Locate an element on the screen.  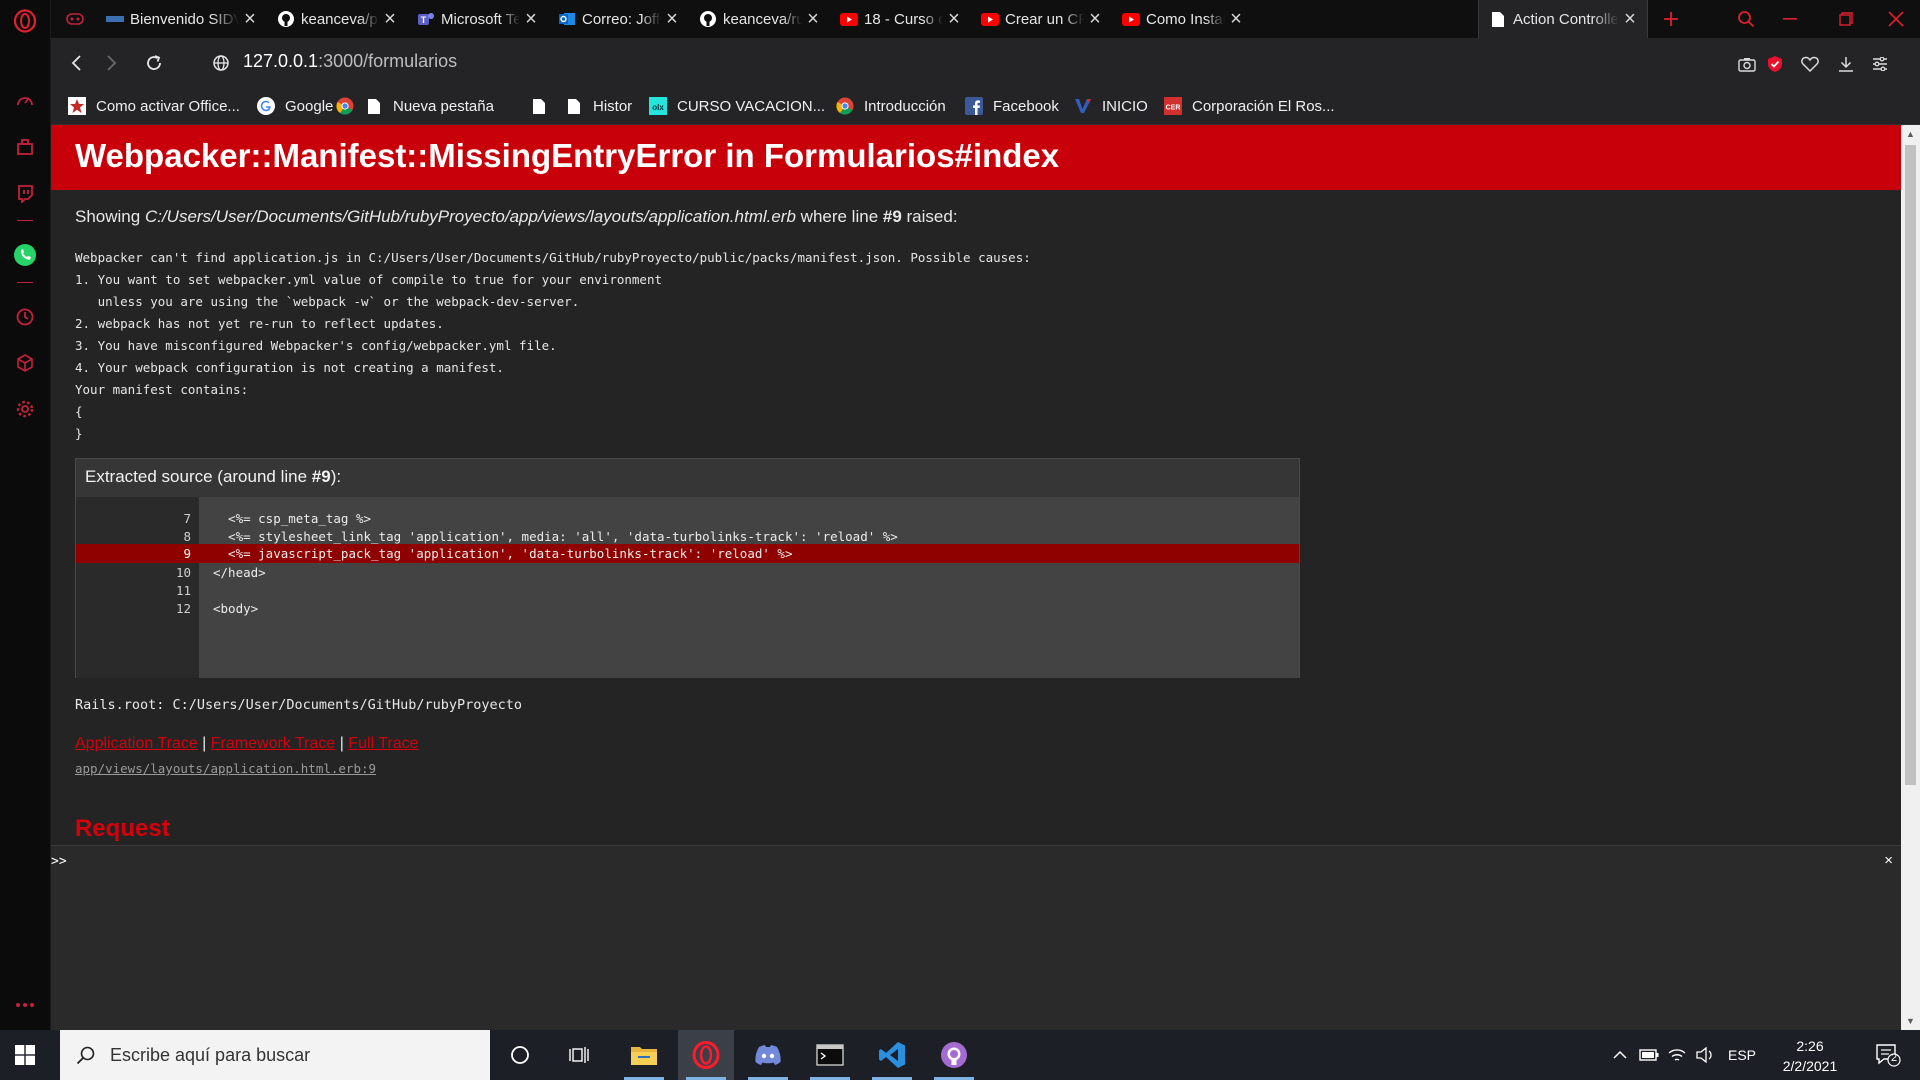
scroll-thumb is located at coordinates (1910, 465).